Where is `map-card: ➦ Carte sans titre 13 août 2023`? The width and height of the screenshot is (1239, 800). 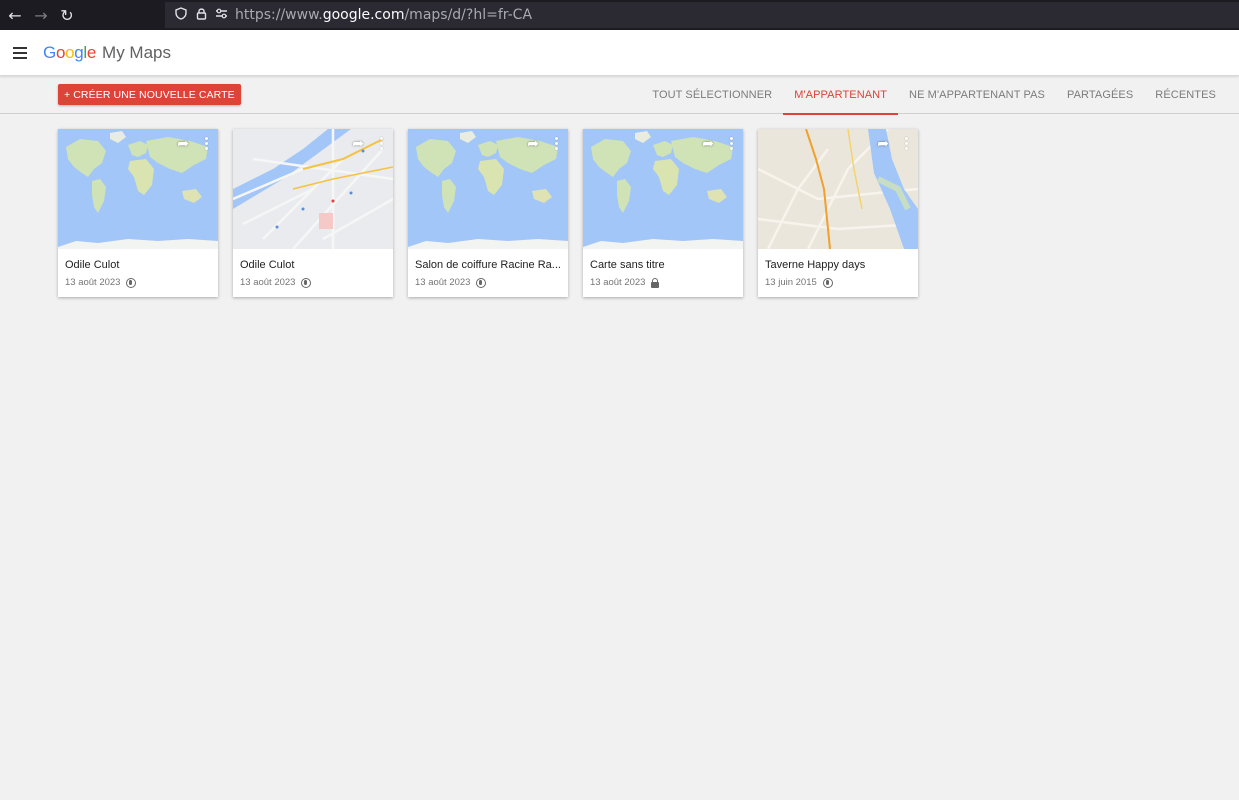
map-card: ➦ Carte sans titre 13 août 2023 is located at coordinates (663, 213).